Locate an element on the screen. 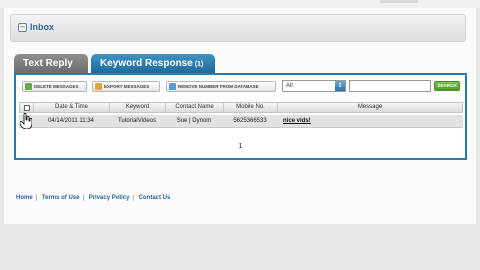  inbox-header: − Inbox is located at coordinates (238, 28).